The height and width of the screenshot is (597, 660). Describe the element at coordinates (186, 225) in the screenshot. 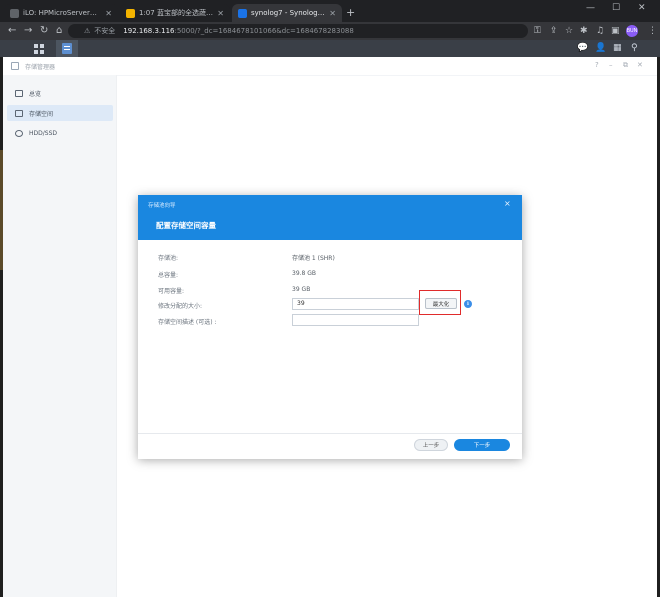

I see `dialog-heading: 配置存储空间容量` at that location.